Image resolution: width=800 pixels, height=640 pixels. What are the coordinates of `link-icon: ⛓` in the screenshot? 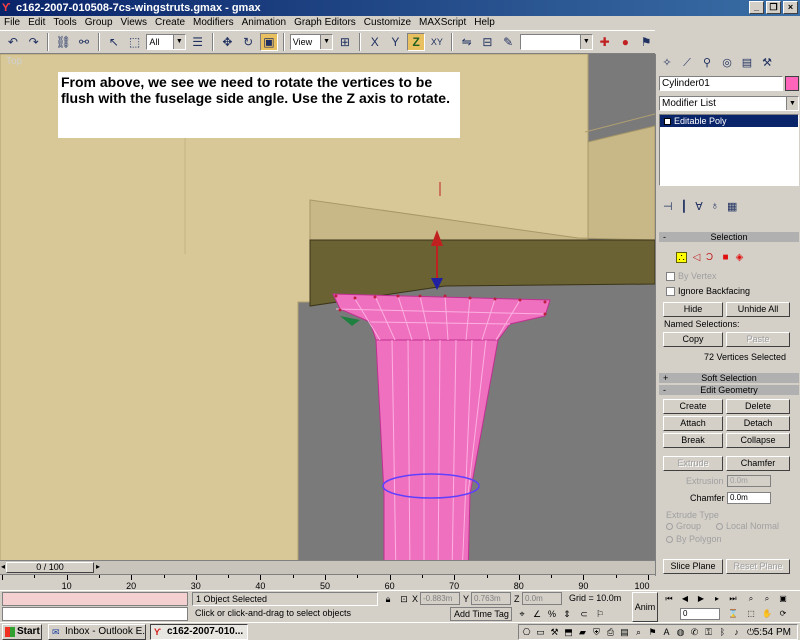 It's located at (63, 42).